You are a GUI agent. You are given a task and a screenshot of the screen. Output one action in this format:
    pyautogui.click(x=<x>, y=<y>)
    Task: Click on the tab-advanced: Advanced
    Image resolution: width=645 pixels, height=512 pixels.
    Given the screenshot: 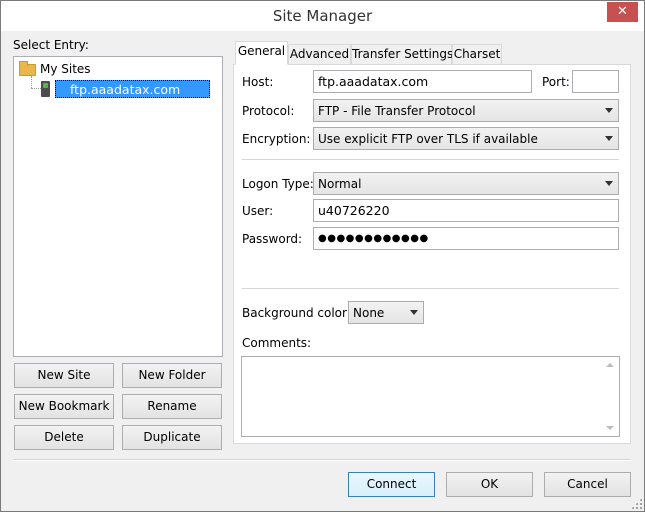 What is the action you would take?
    pyautogui.click(x=319, y=54)
    